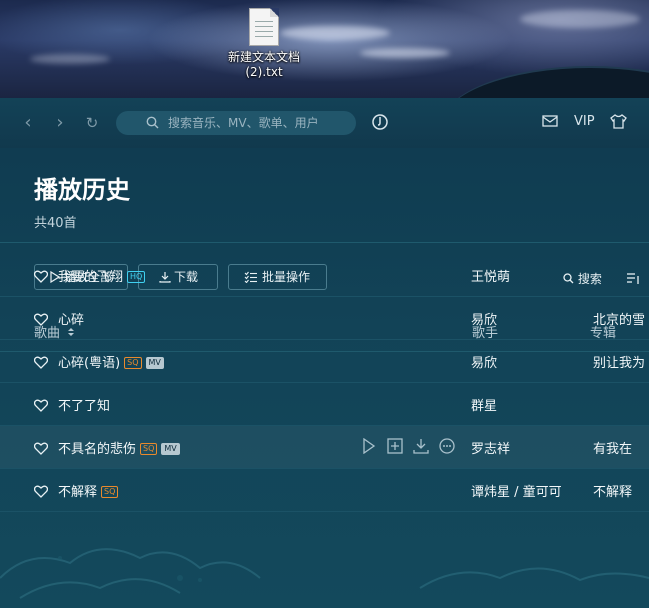 The image size is (649, 608). What do you see at coordinates (395, 448) in the screenshot?
I see `add-to-playlist-icon` at bounding box center [395, 448].